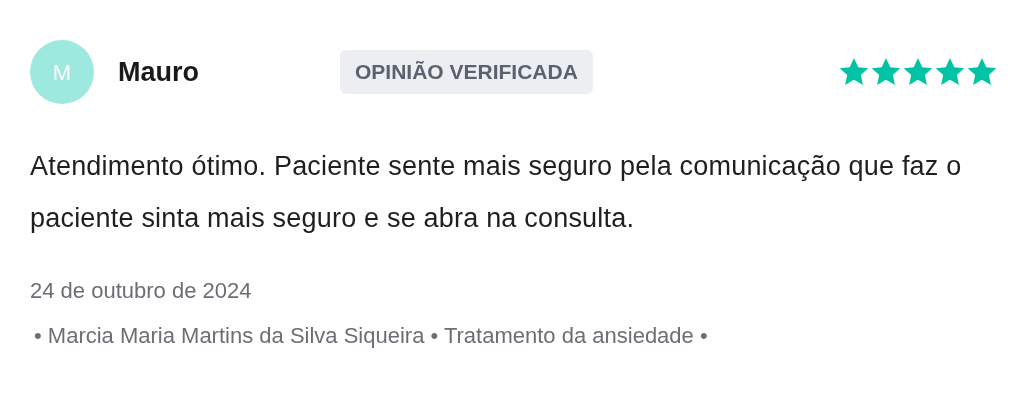 This screenshot has height=405, width=1024. Describe the element at coordinates (371, 336) in the screenshot. I see `review-details: • Marcia Maria Martins da Silva Siqueira • Tratamento da ansiedade •` at that location.